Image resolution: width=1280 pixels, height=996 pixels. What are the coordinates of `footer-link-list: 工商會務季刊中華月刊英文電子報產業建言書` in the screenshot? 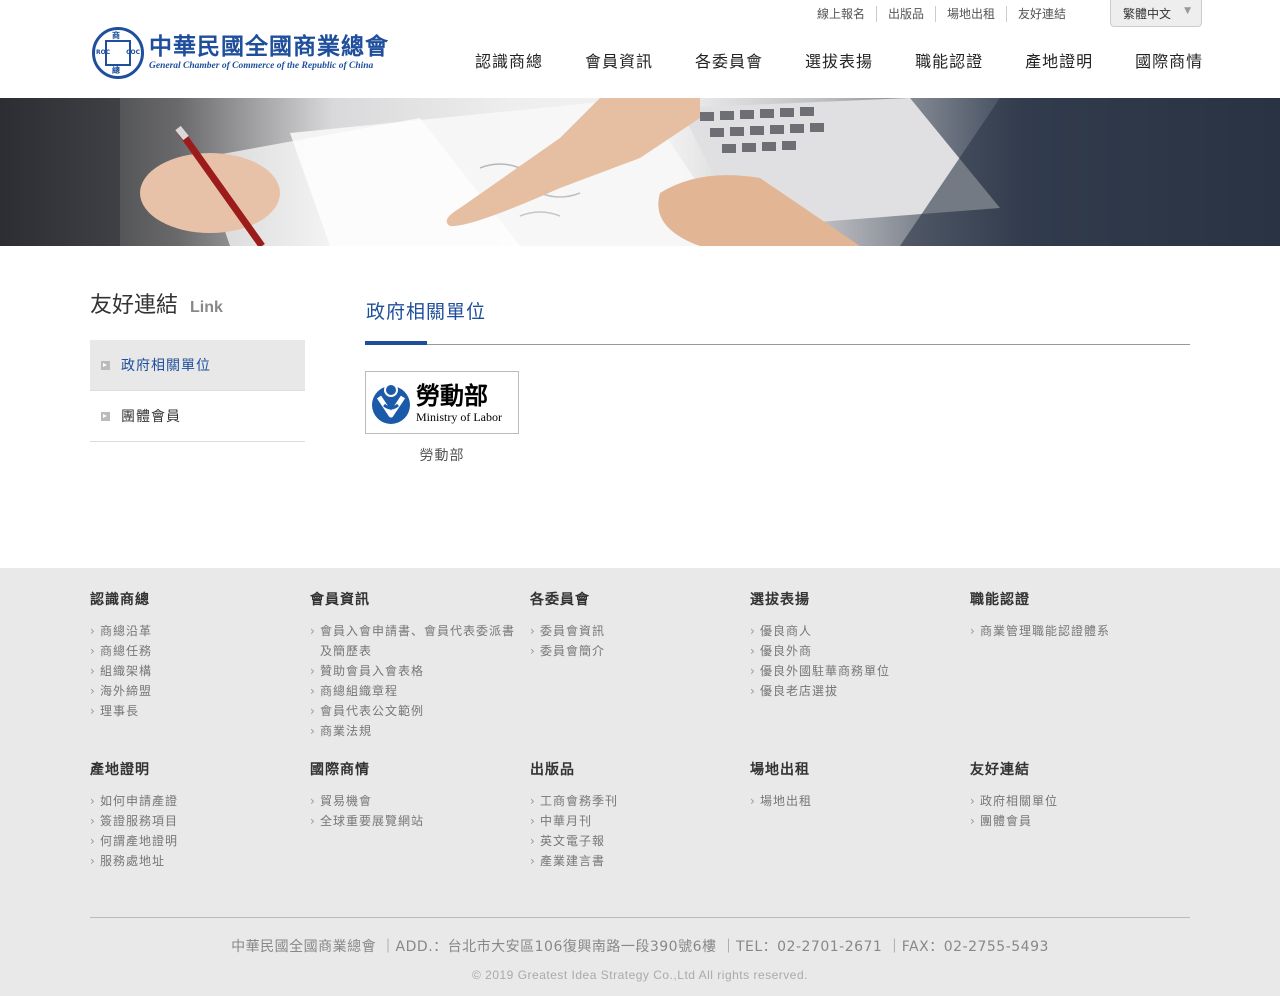 It's located at (640, 831).